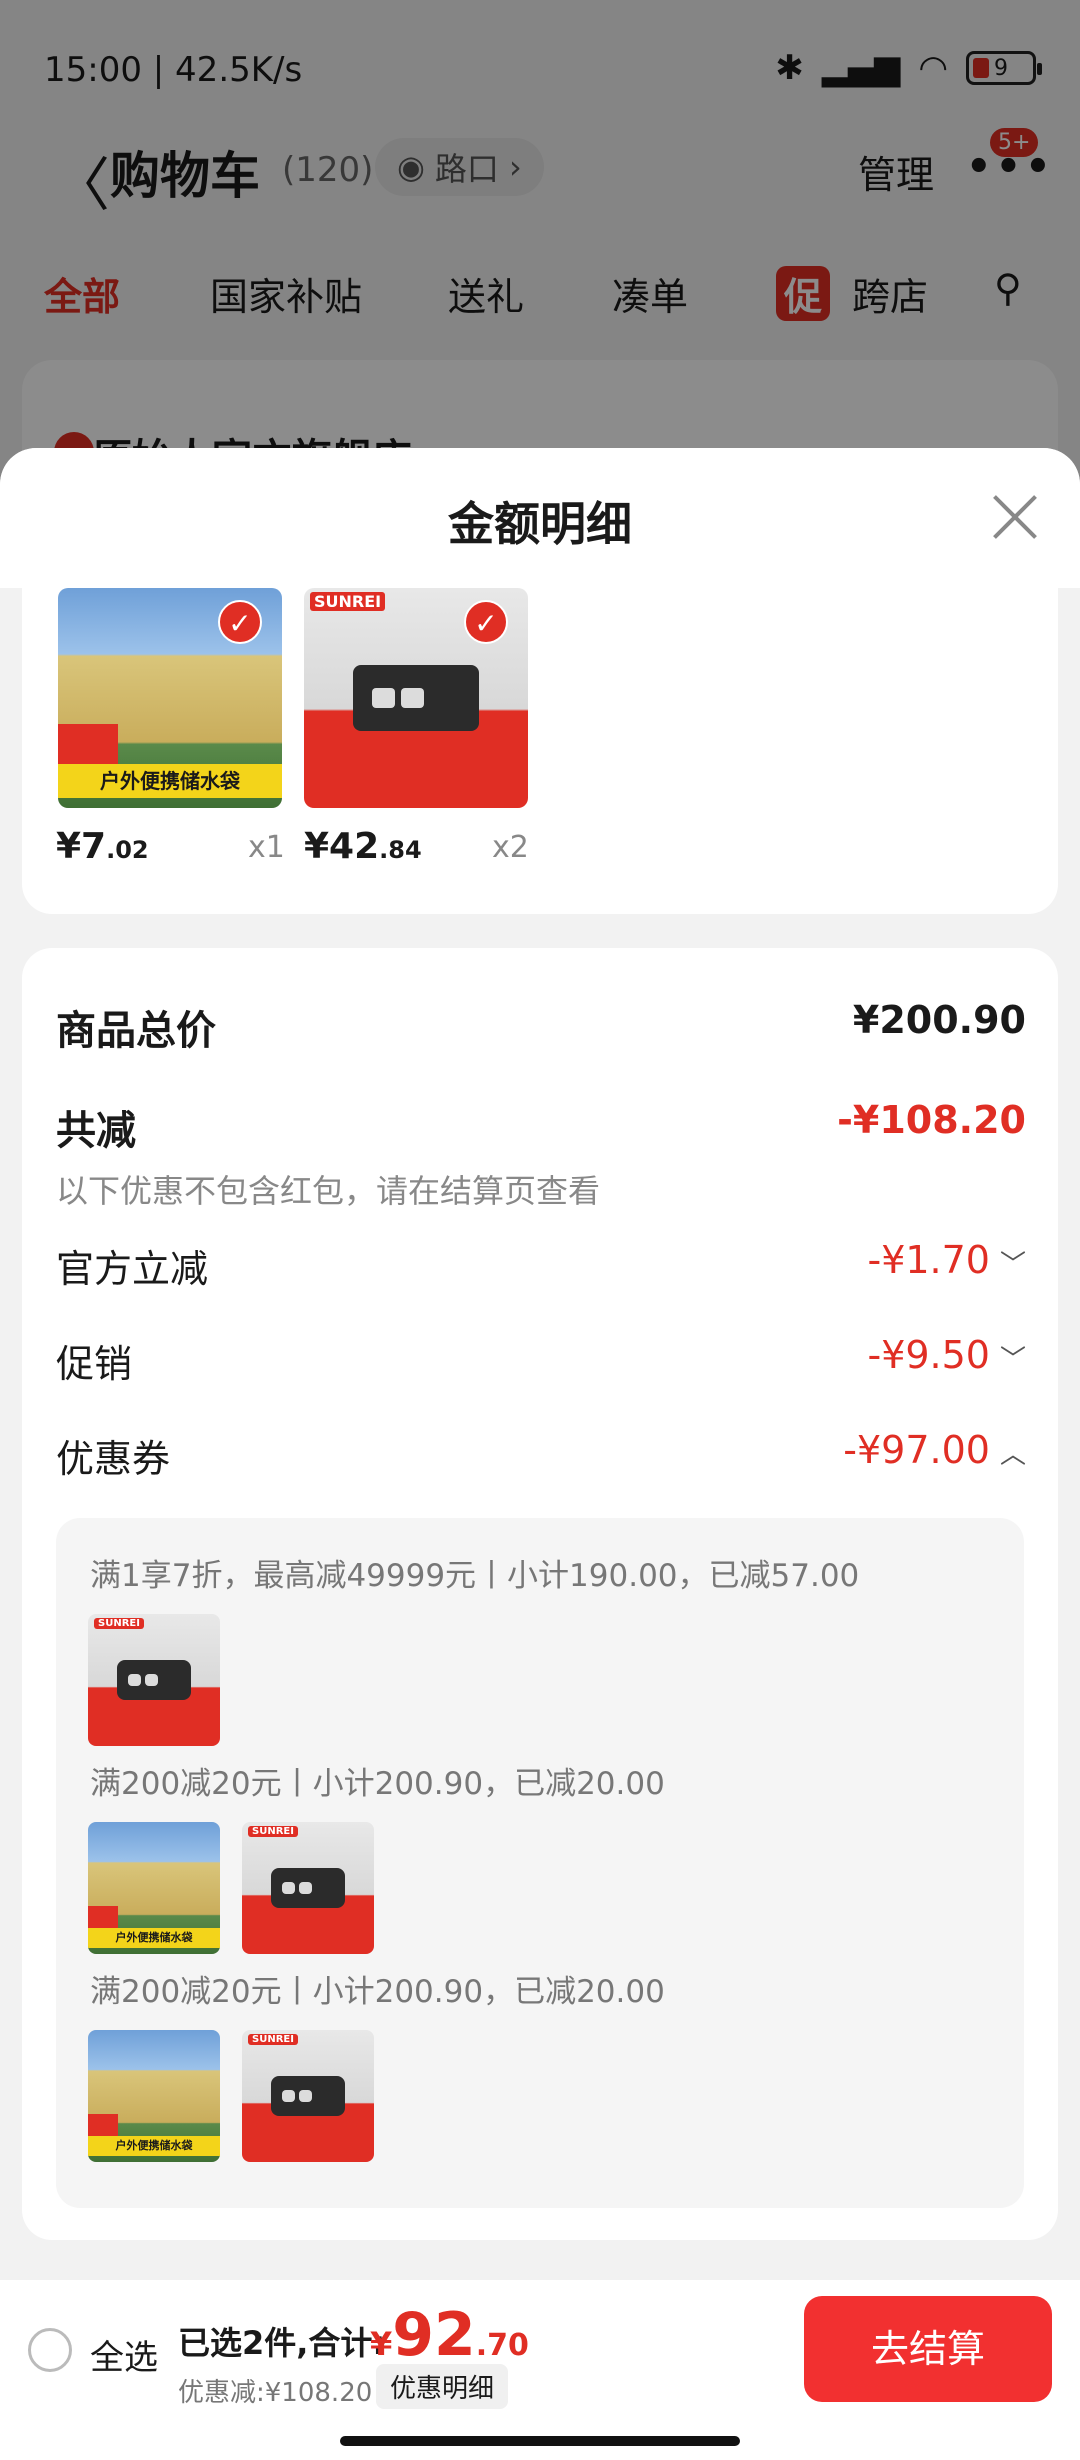  What do you see at coordinates (928, 2349) in the screenshot?
I see `checkout-button: 去结算` at bounding box center [928, 2349].